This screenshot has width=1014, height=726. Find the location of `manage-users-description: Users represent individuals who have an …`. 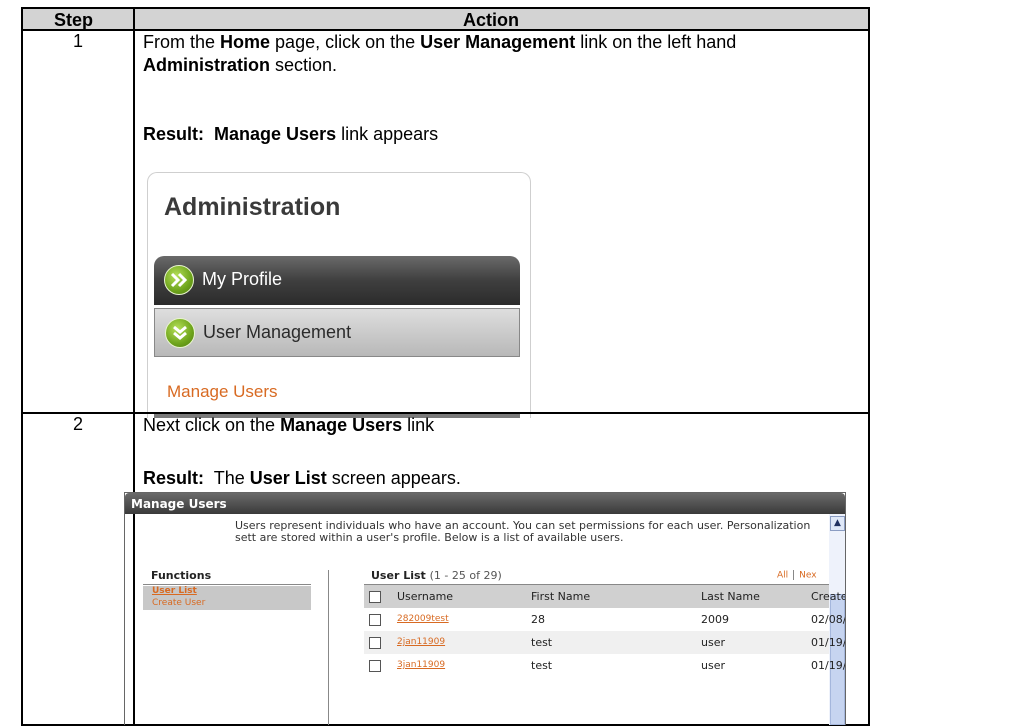

manage-users-description: Users represent individuals who have an … is located at coordinates (523, 531).